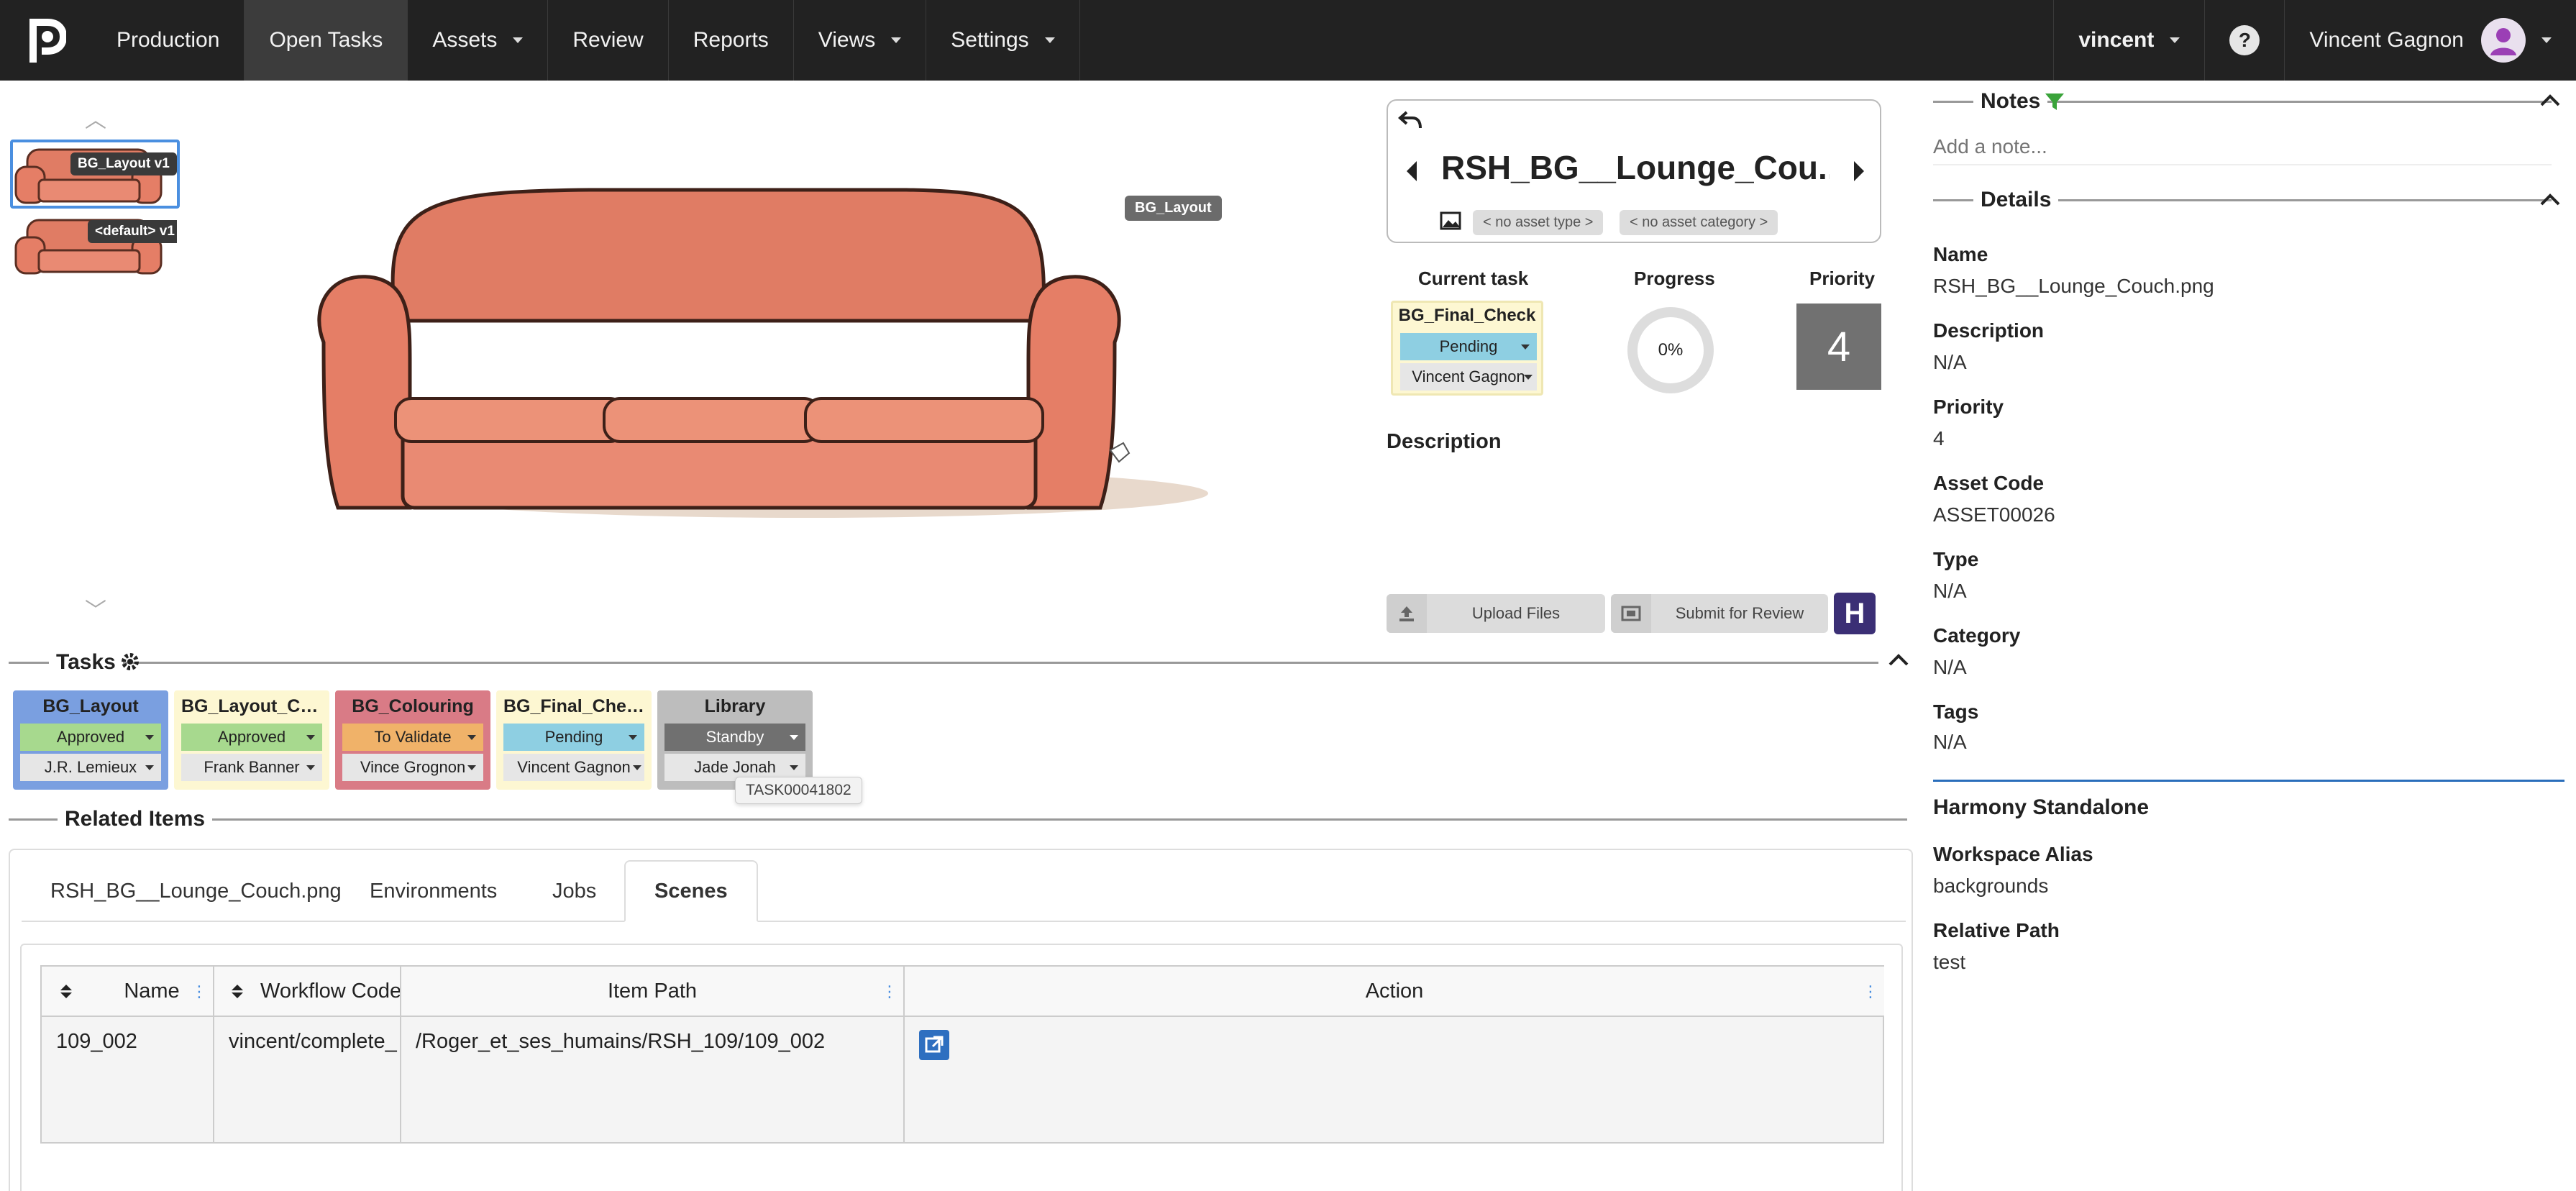 The image size is (2576, 1191). What do you see at coordinates (1898, 660) in the screenshot?
I see `collapse-tasks-icon` at bounding box center [1898, 660].